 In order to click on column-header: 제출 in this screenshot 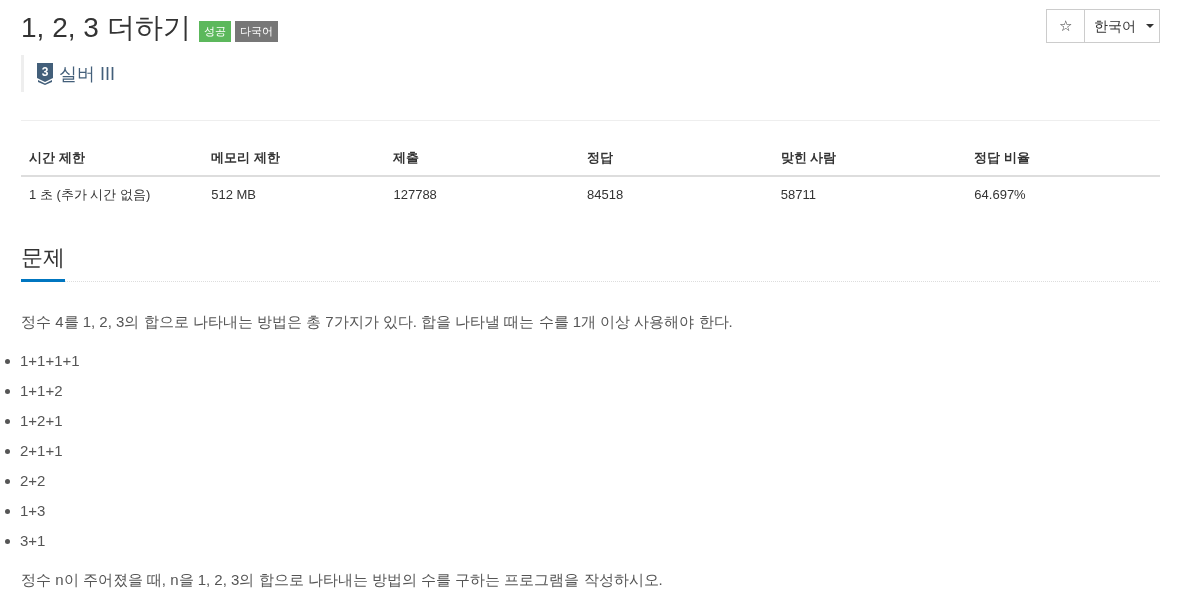, I will do `click(482, 158)`.